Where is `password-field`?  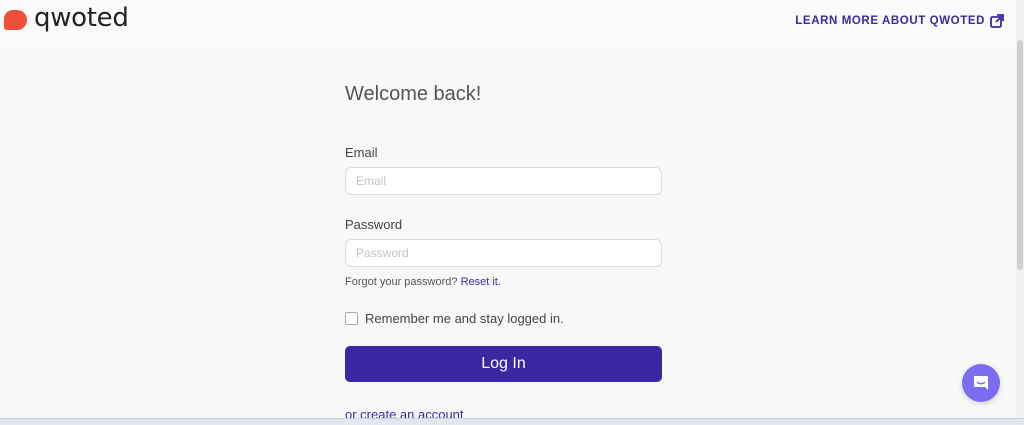 password-field is located at coordinates (503, 253).